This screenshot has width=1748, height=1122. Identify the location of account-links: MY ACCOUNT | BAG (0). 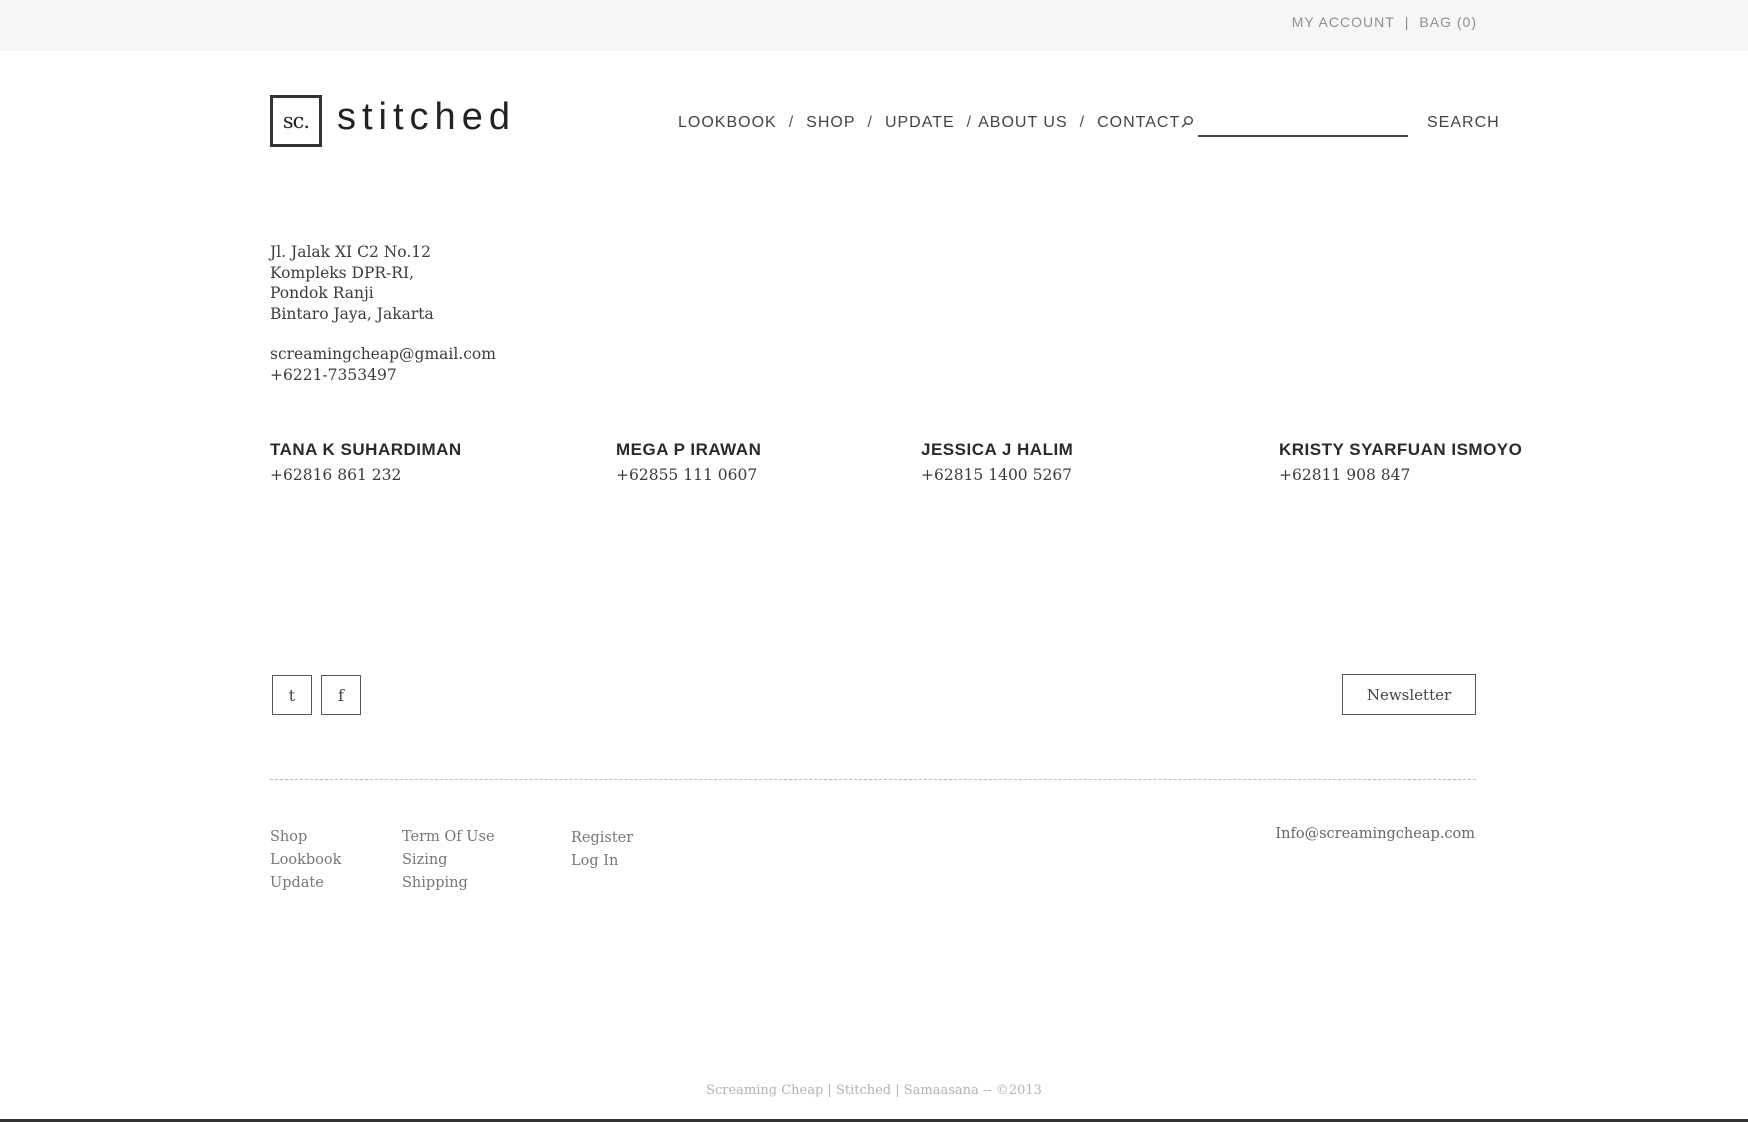
(1384, 22).